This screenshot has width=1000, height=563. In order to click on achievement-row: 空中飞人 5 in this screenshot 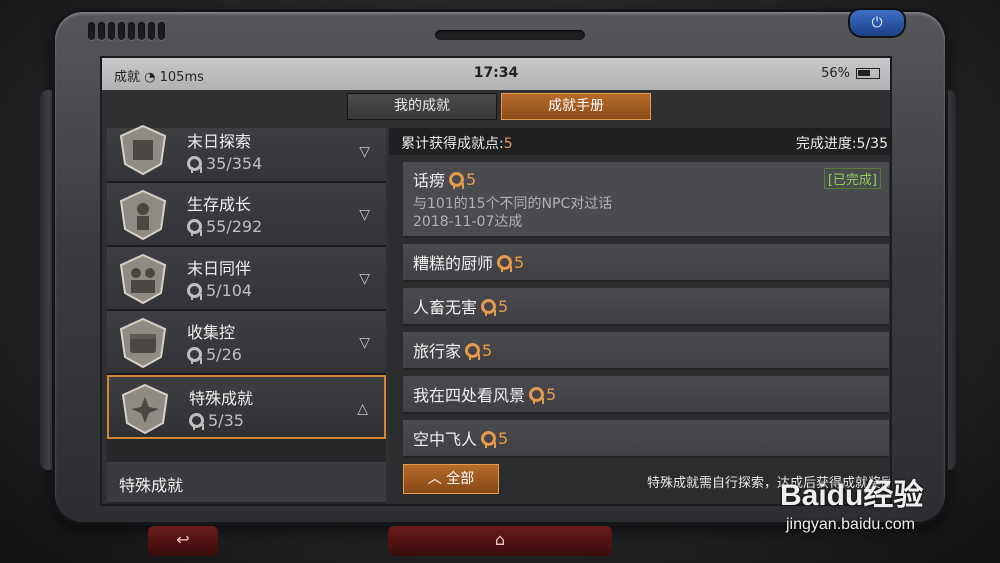, I will do `click(646, 439)`.